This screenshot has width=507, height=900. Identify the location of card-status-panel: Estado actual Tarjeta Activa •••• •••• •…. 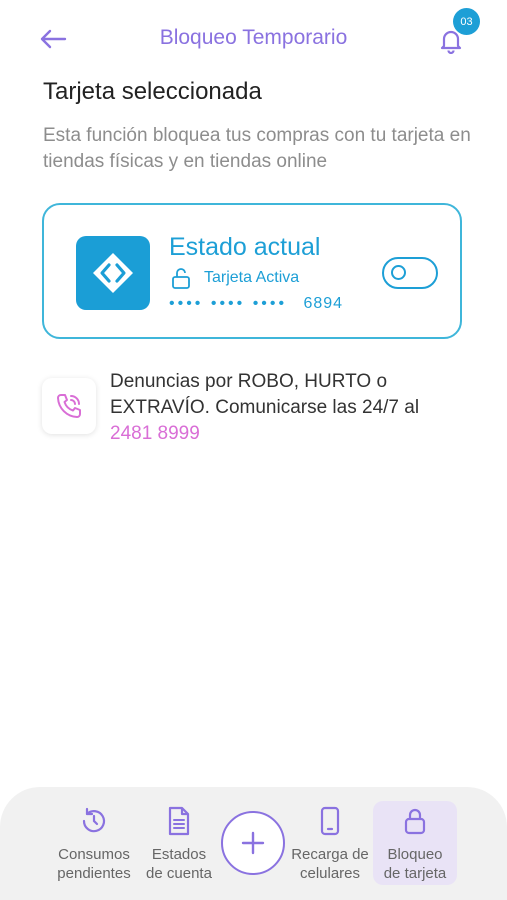
(252, 271).